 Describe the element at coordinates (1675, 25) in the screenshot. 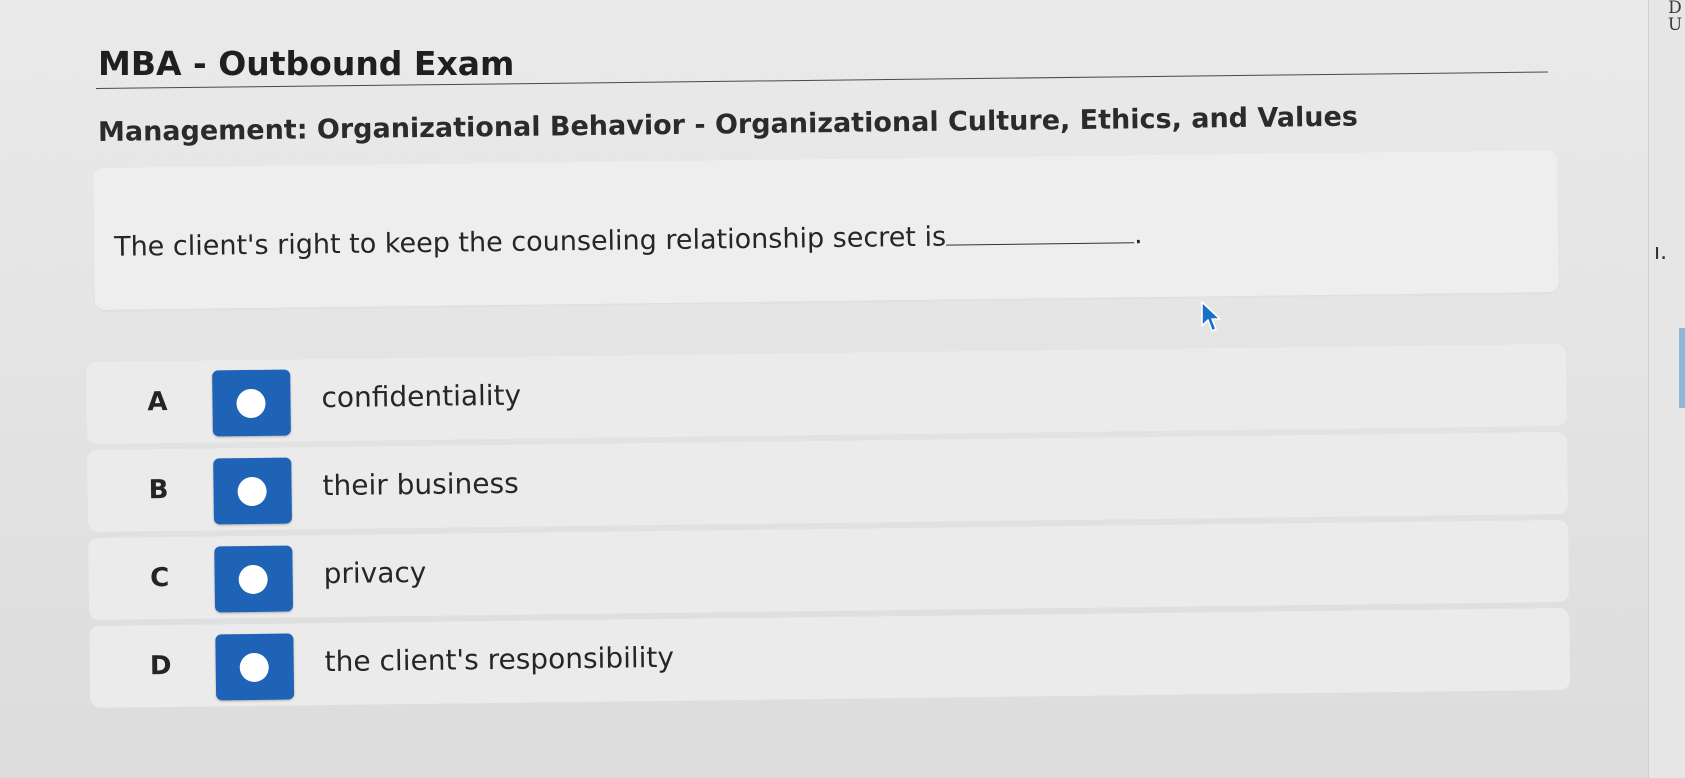

I see `panel-top-text-2: U` at that location.